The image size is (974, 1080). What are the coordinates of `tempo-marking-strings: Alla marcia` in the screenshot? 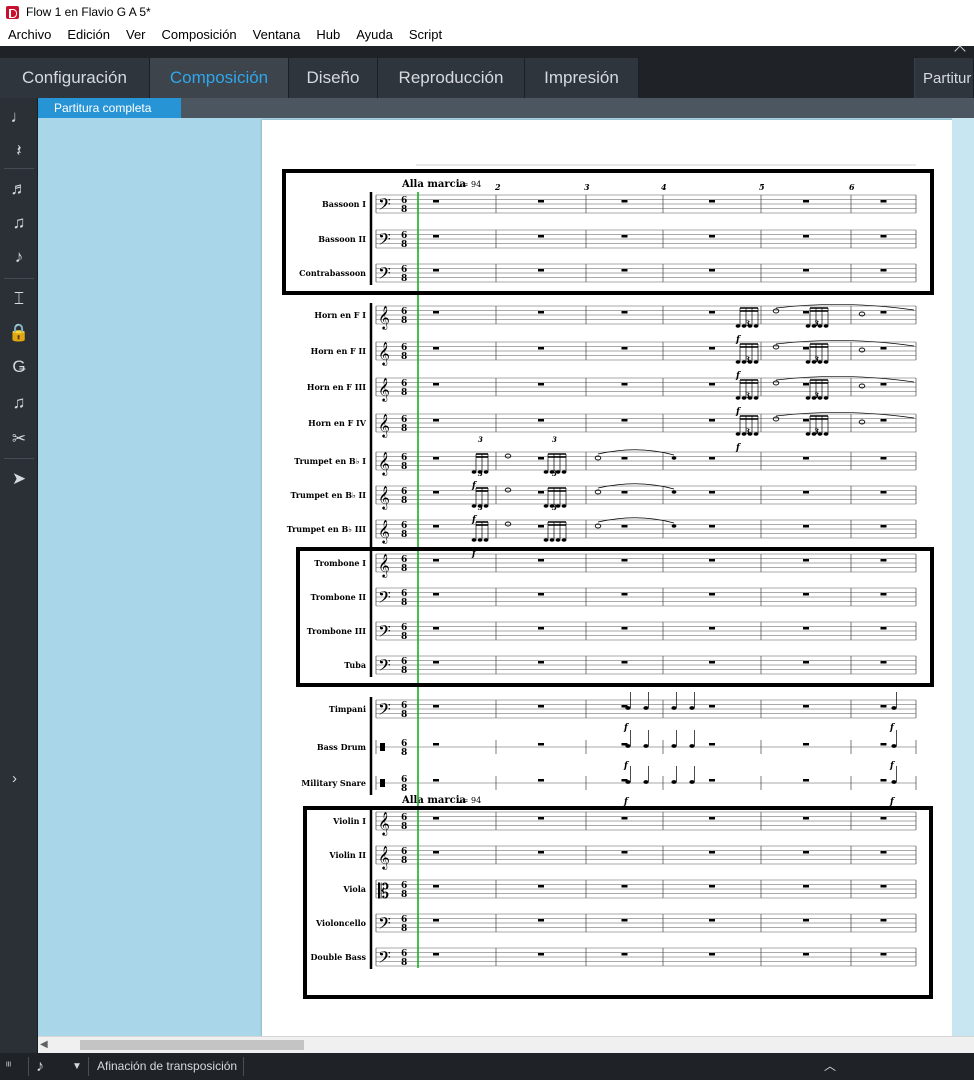 It's located at (434, 800).